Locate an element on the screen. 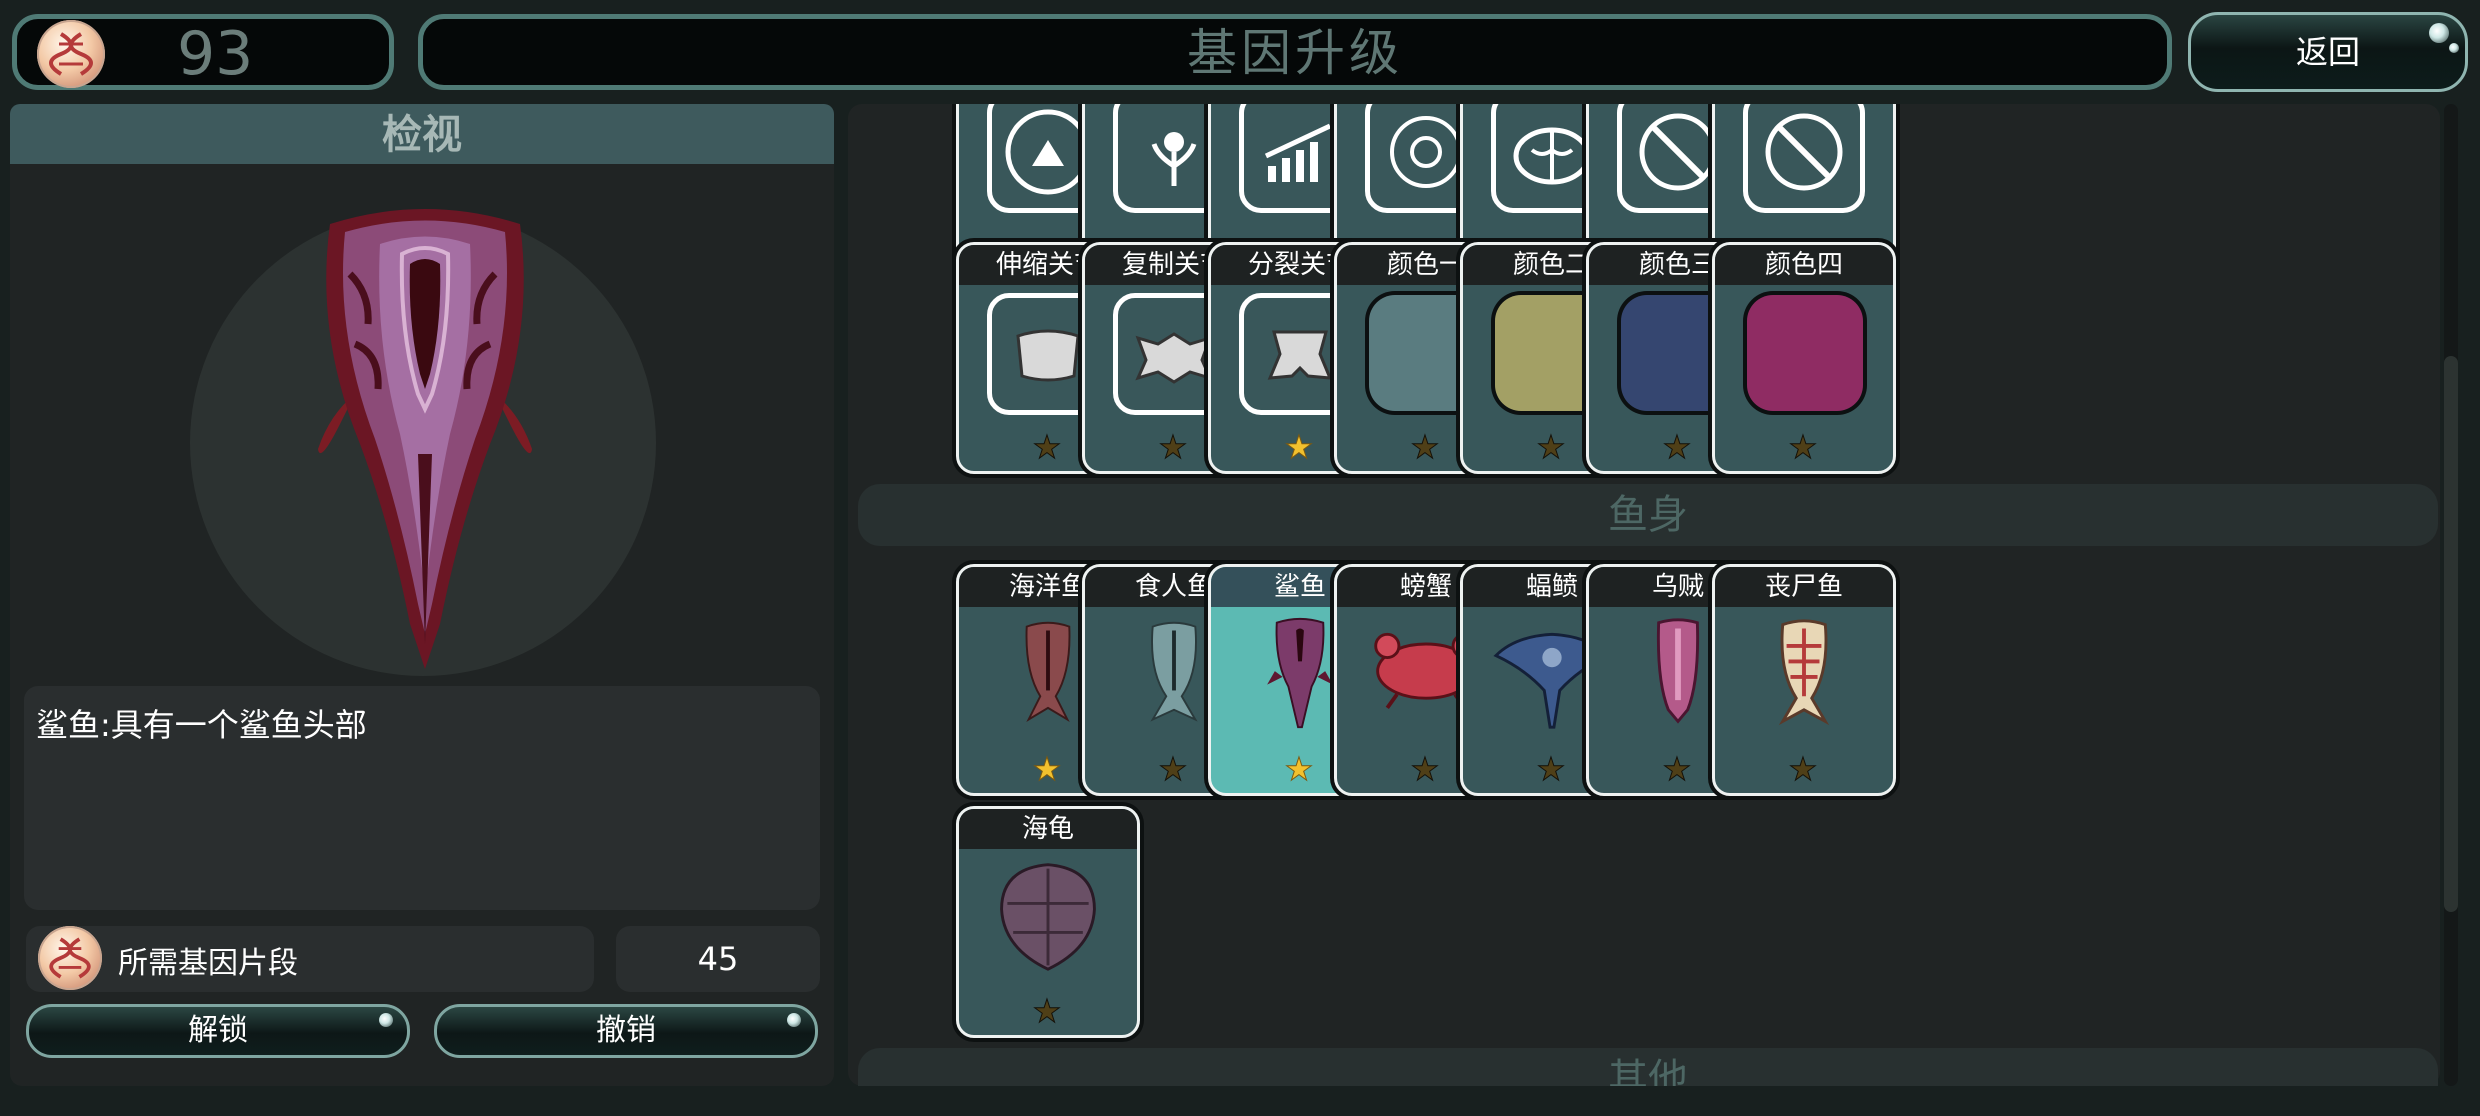 The width and height of the screenshot is (2480, 1116). turtle-icon is located at coordinates (1048, 917).